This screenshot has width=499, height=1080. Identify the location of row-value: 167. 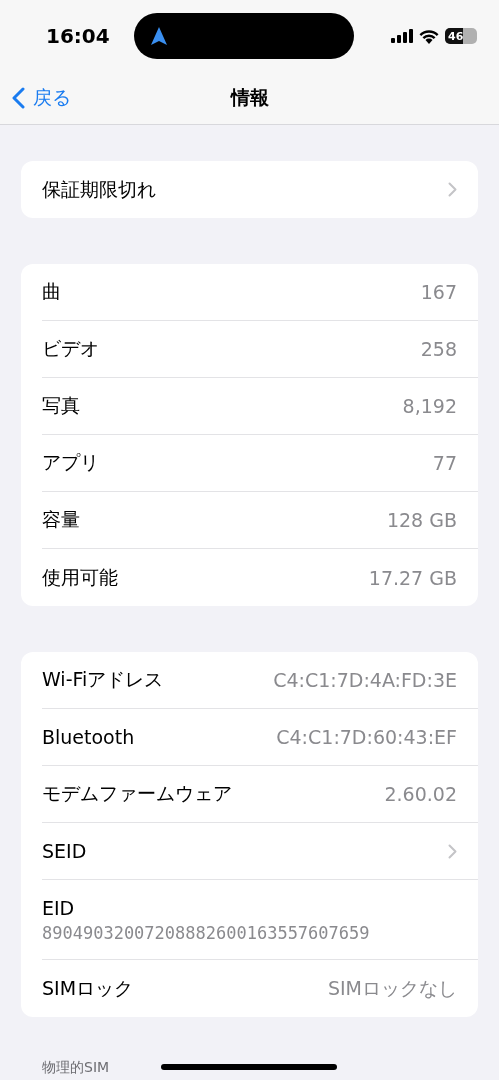
(438, 292).